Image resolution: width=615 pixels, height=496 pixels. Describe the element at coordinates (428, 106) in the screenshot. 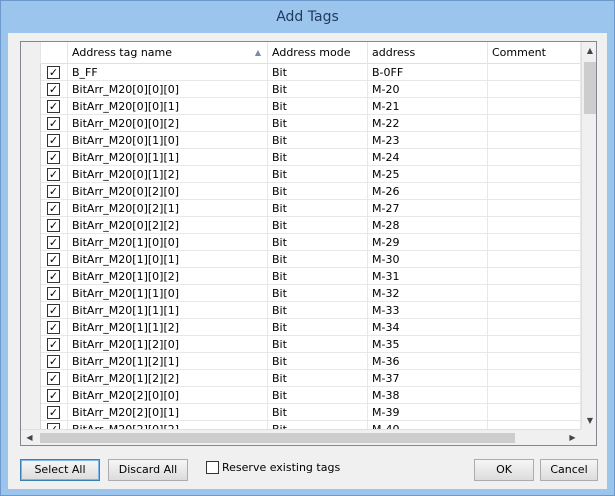

I see `cell-address: M-21` at that location.